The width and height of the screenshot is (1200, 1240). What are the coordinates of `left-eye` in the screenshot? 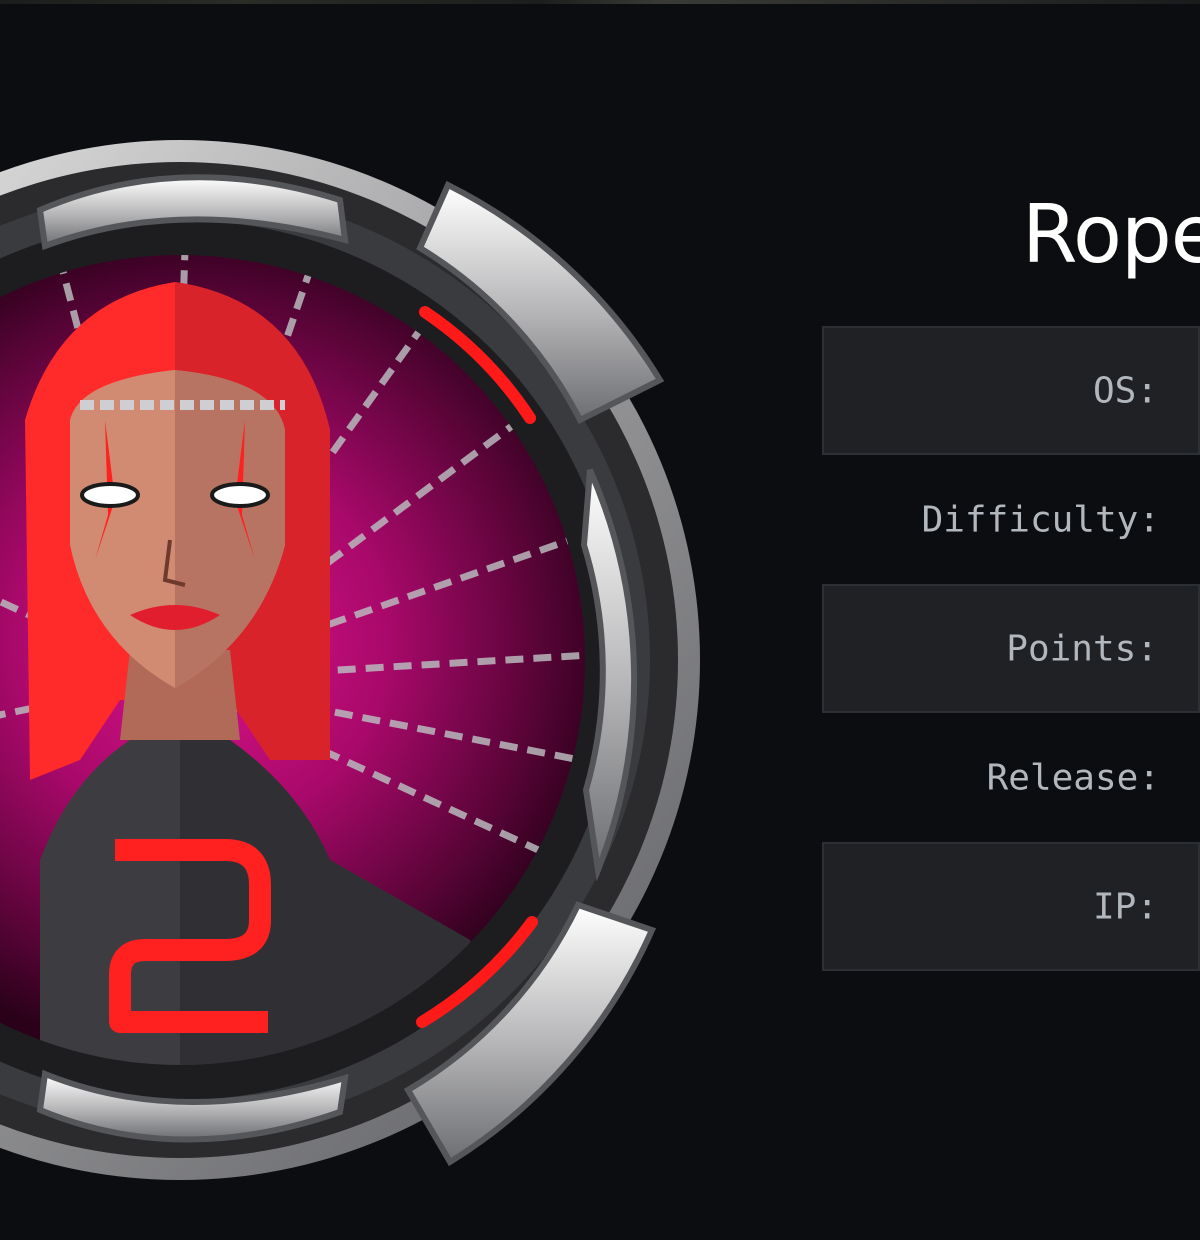 It's located at (110, 495).